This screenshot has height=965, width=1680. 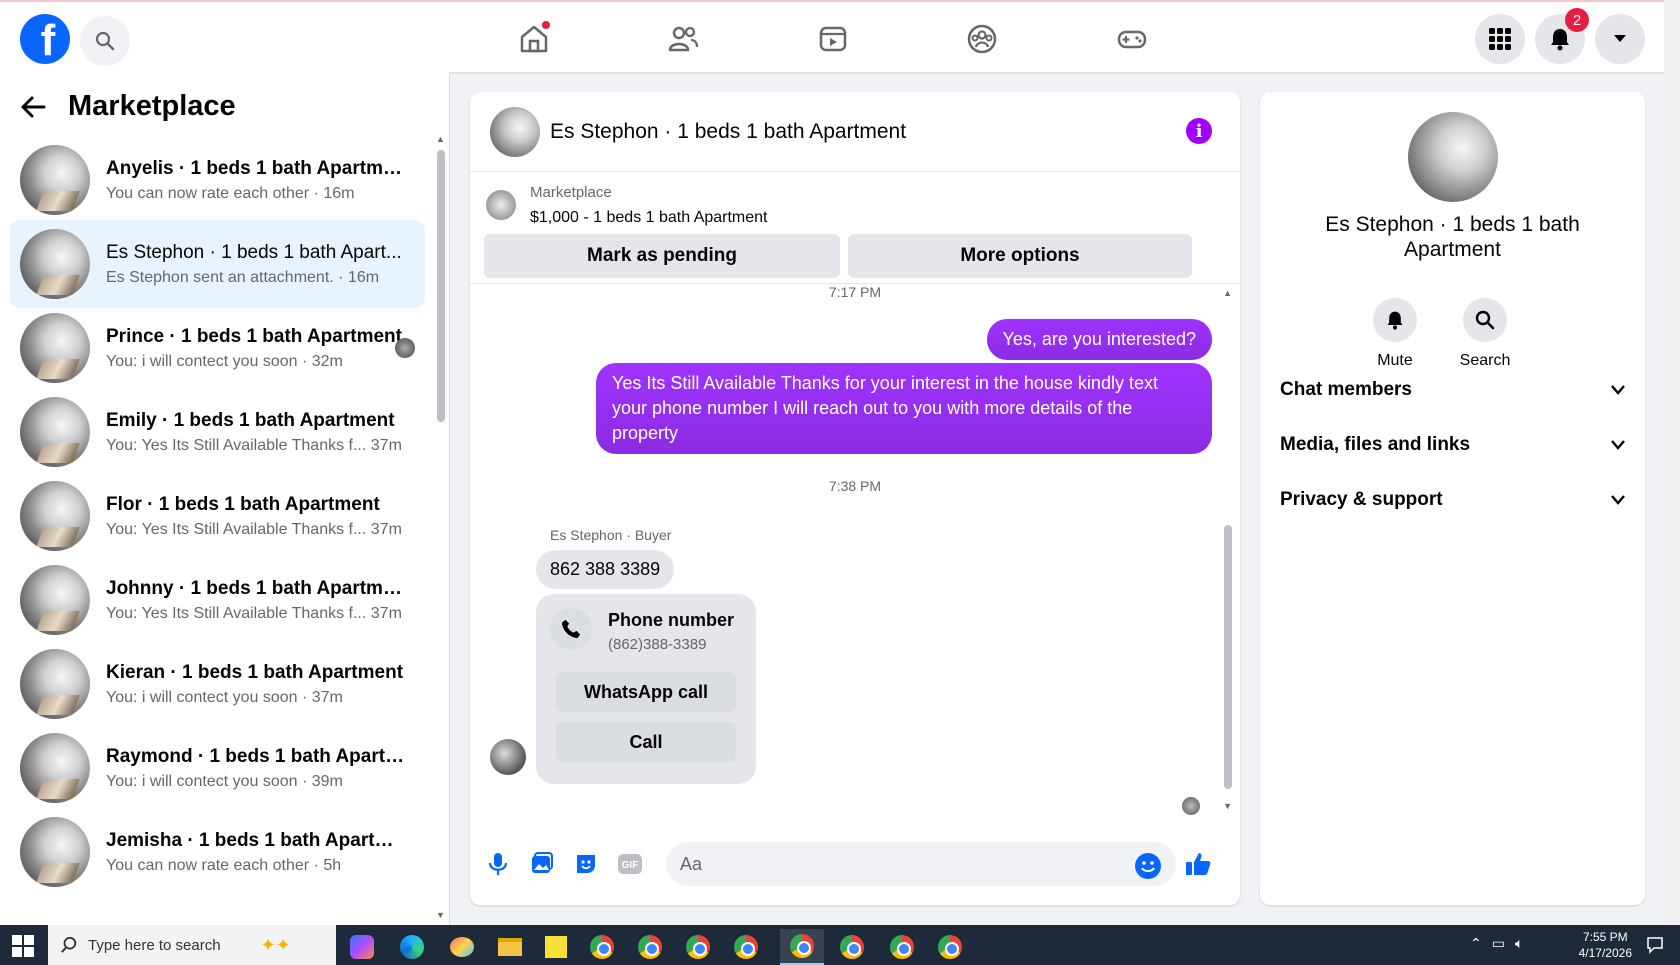 What do you see at coordinates (683, 39) in the screenshot?
I see `nav-friends` at bounding box center [683, 39].